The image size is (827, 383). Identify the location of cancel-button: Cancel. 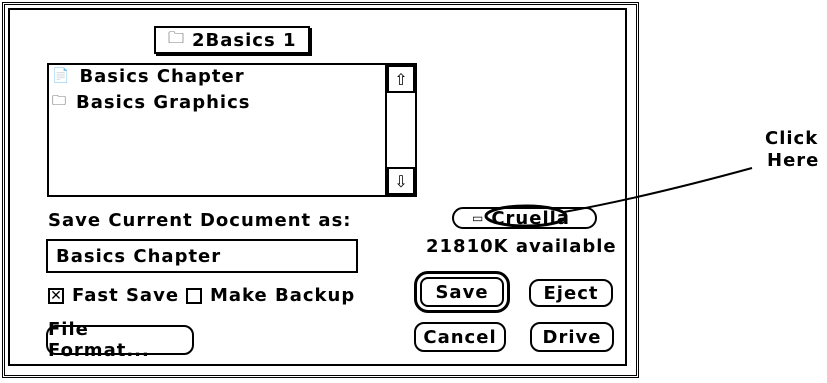
(460, 337).